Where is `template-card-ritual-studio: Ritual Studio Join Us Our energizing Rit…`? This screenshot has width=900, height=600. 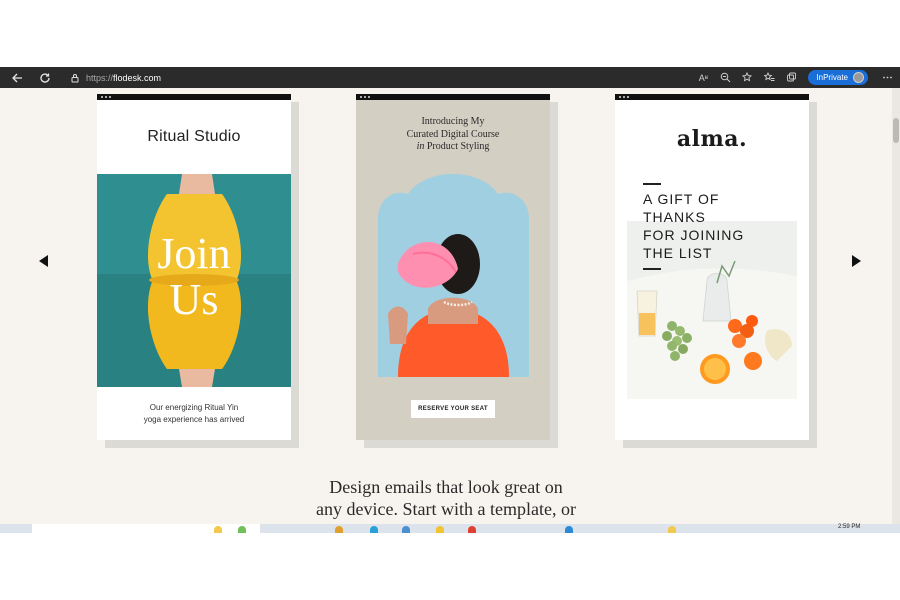 template-card-ritual-studio: Ritual Studio Join Us Our energizing Rit… is located at coordinates (200, 275).